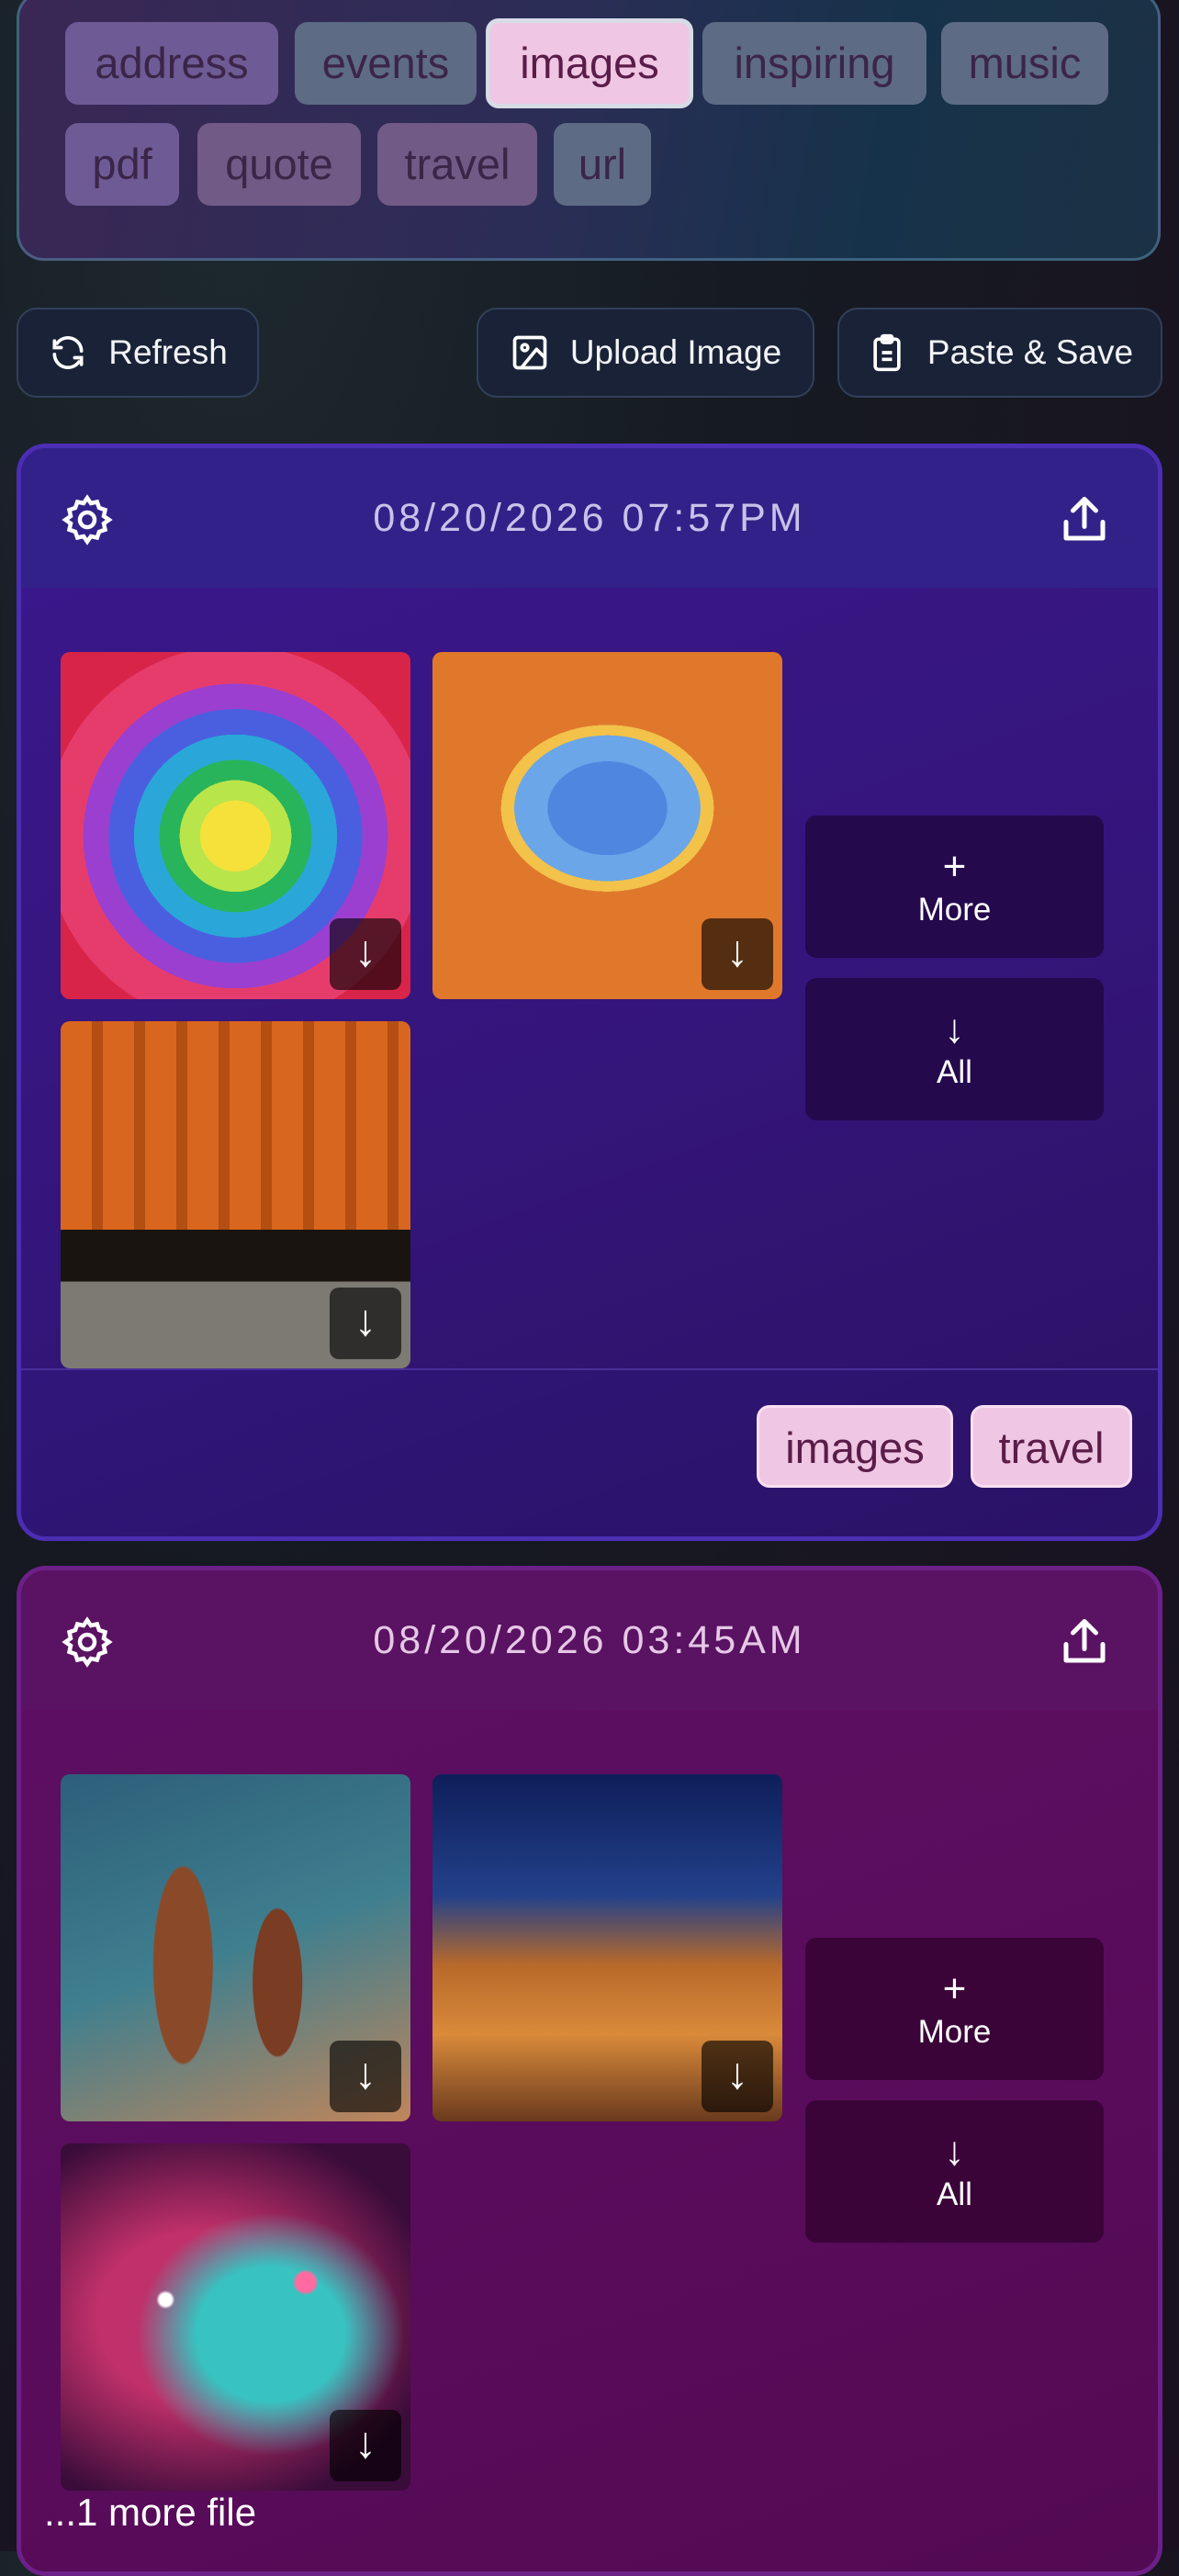 The height and width of the screenshot is (2576, 1179). I want to click on refresh-button: Refresh, so click(138, 353).